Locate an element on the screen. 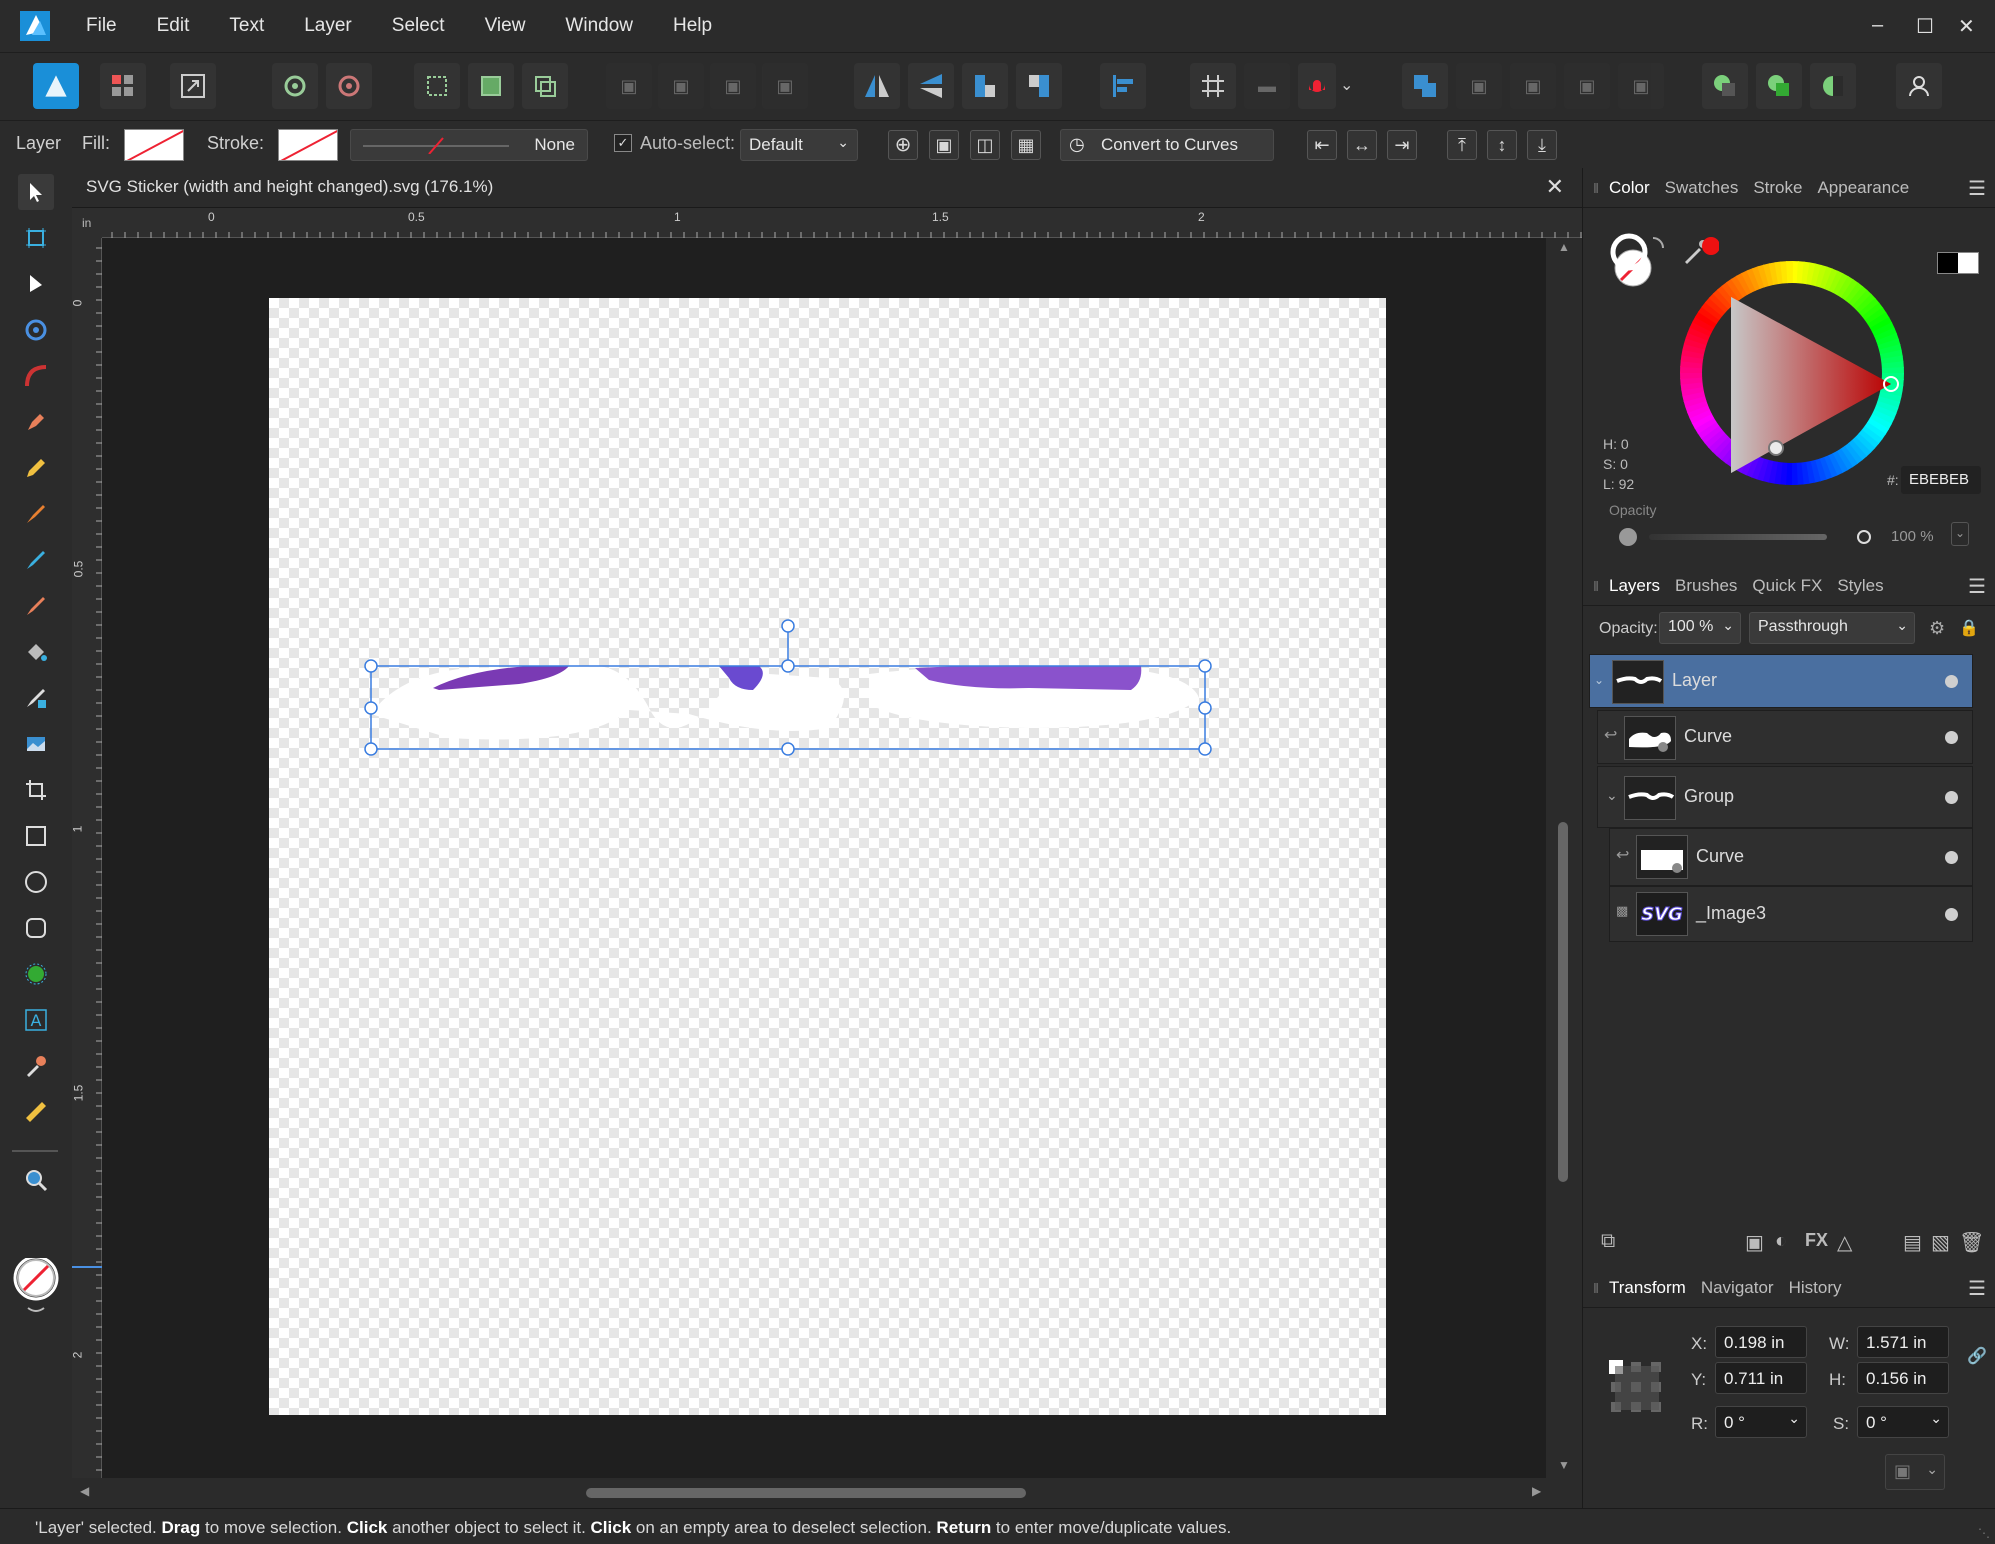  flip-vertical-button is located at coordinates (931, 86).